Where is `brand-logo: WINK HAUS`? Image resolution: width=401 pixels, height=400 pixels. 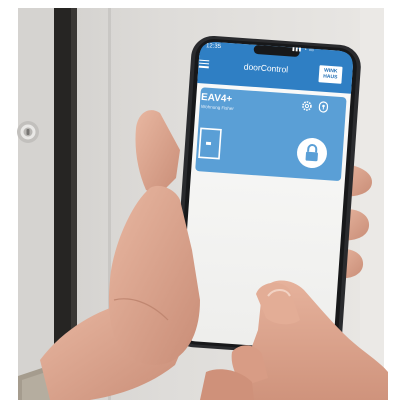 brand-logo: WINK HAUS is located at coordinates (330, 74).